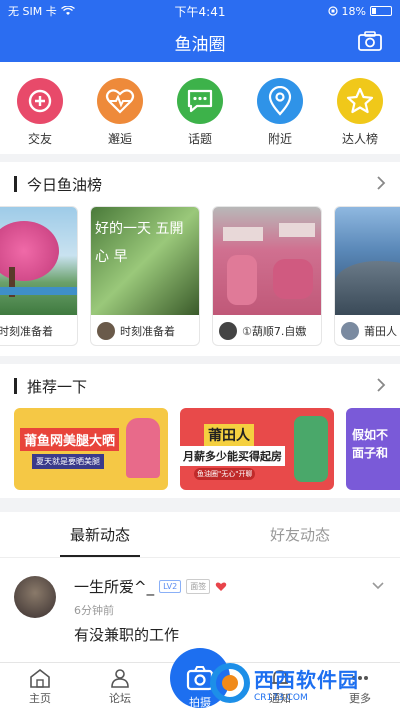 Image resolution: width=400 pixels, height=710 pixels. What do you see at coordinates (200, 184) in the screenshot?
I see `today-section-header: 今日鱼油榜` at bounding box center [200, 184].